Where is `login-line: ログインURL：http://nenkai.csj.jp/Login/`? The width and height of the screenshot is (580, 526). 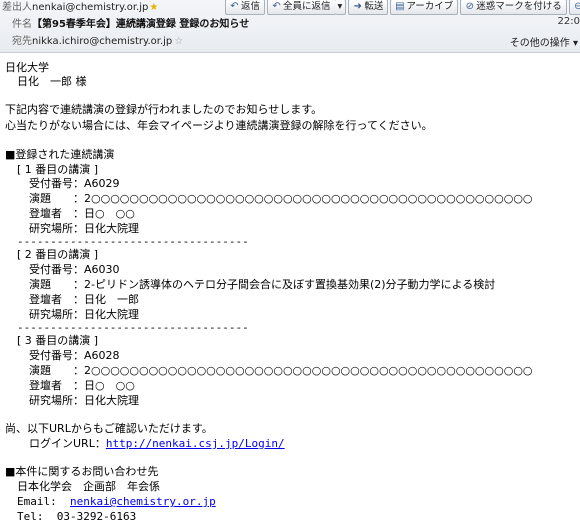
login-line: ログインURL：http://nenkai.csj.jp/Login/ is located at coordinates (157, 443).